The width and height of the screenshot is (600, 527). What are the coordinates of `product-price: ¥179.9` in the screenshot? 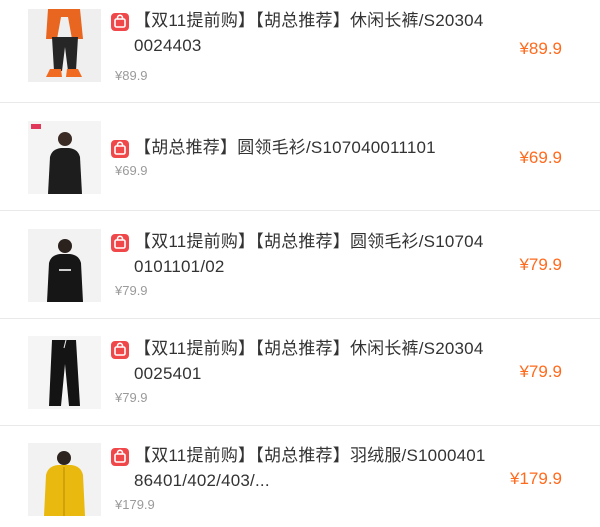 It's located at (536, 478).